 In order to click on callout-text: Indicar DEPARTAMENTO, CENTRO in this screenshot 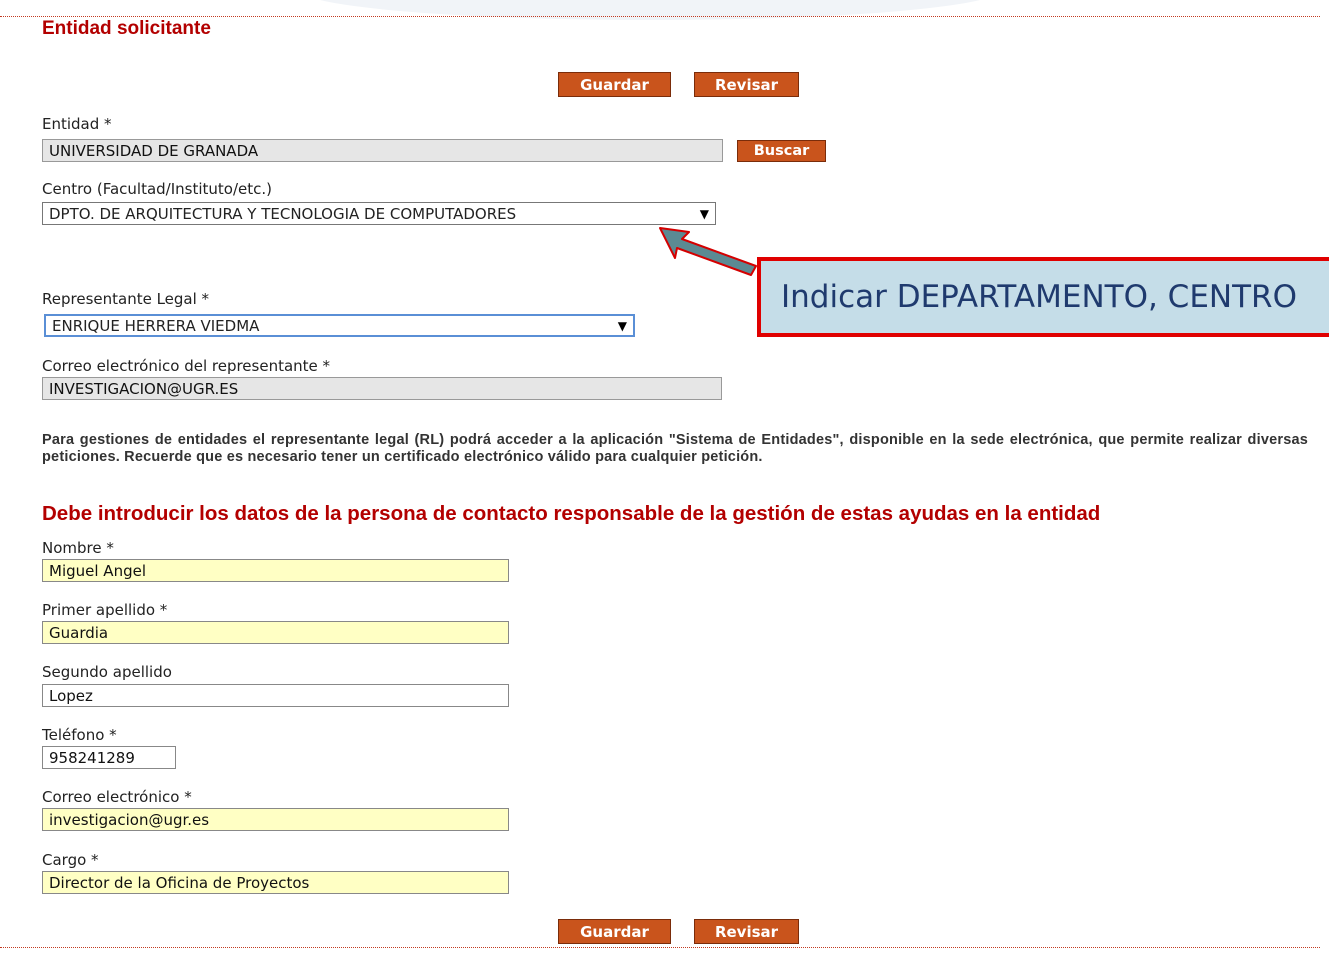, I will do `click(1039, 297)`.